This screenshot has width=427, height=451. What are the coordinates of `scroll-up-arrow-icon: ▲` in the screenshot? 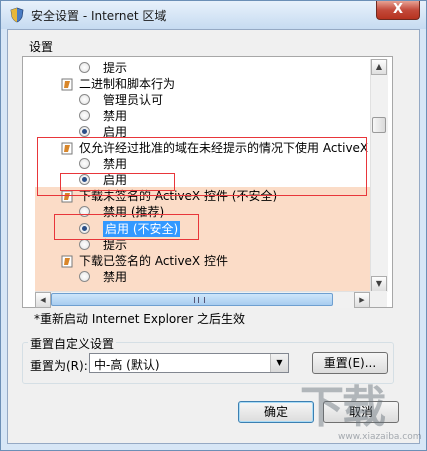 It's located at (379, 67).